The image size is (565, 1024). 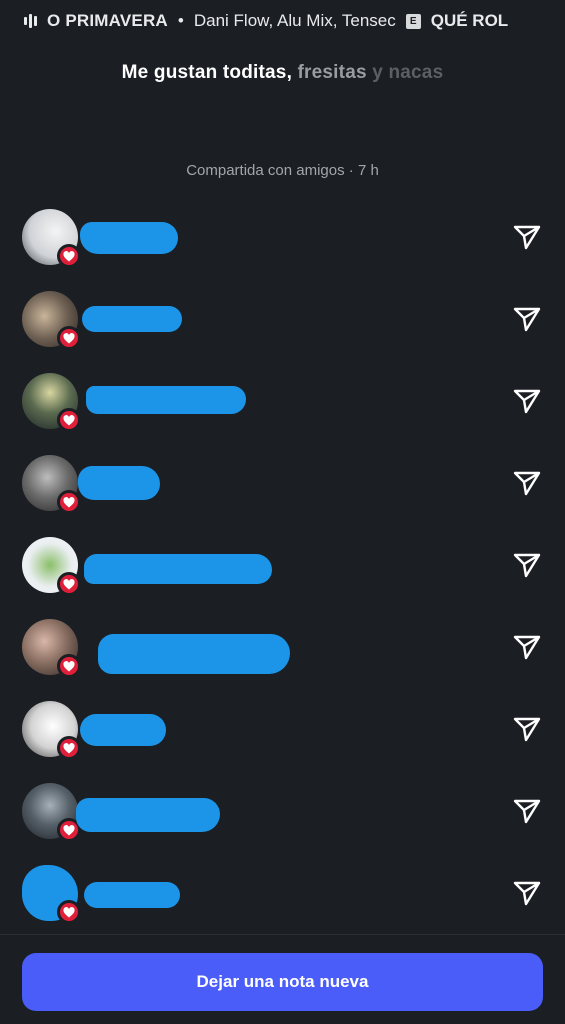 I want to click on explicit-badge: E, so click(x=413, y=21).